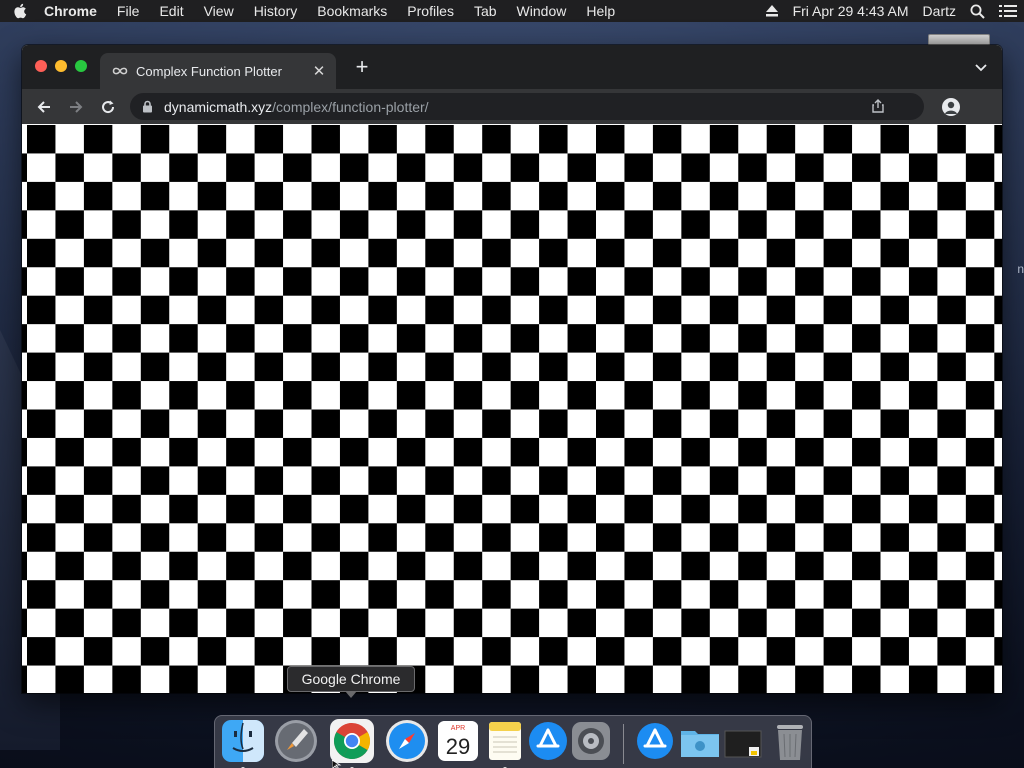 This screenshot has height=768, width=1024. I want to click on minimize-window-button, so click(61, 66).